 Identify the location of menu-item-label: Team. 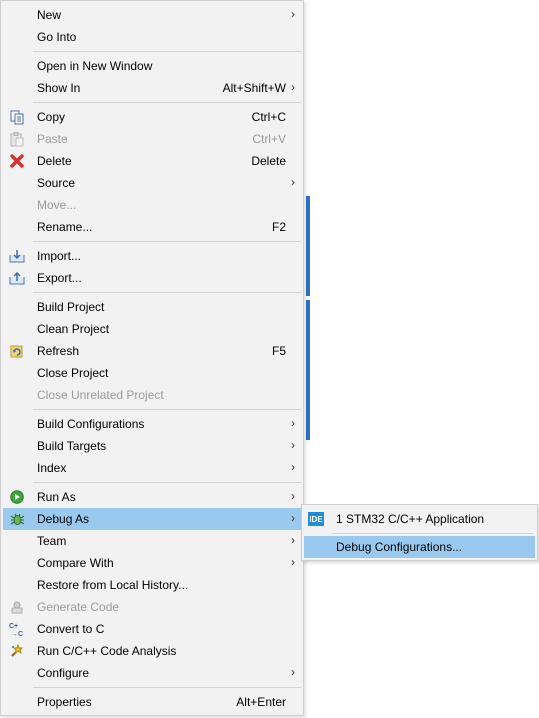
(52, 541).